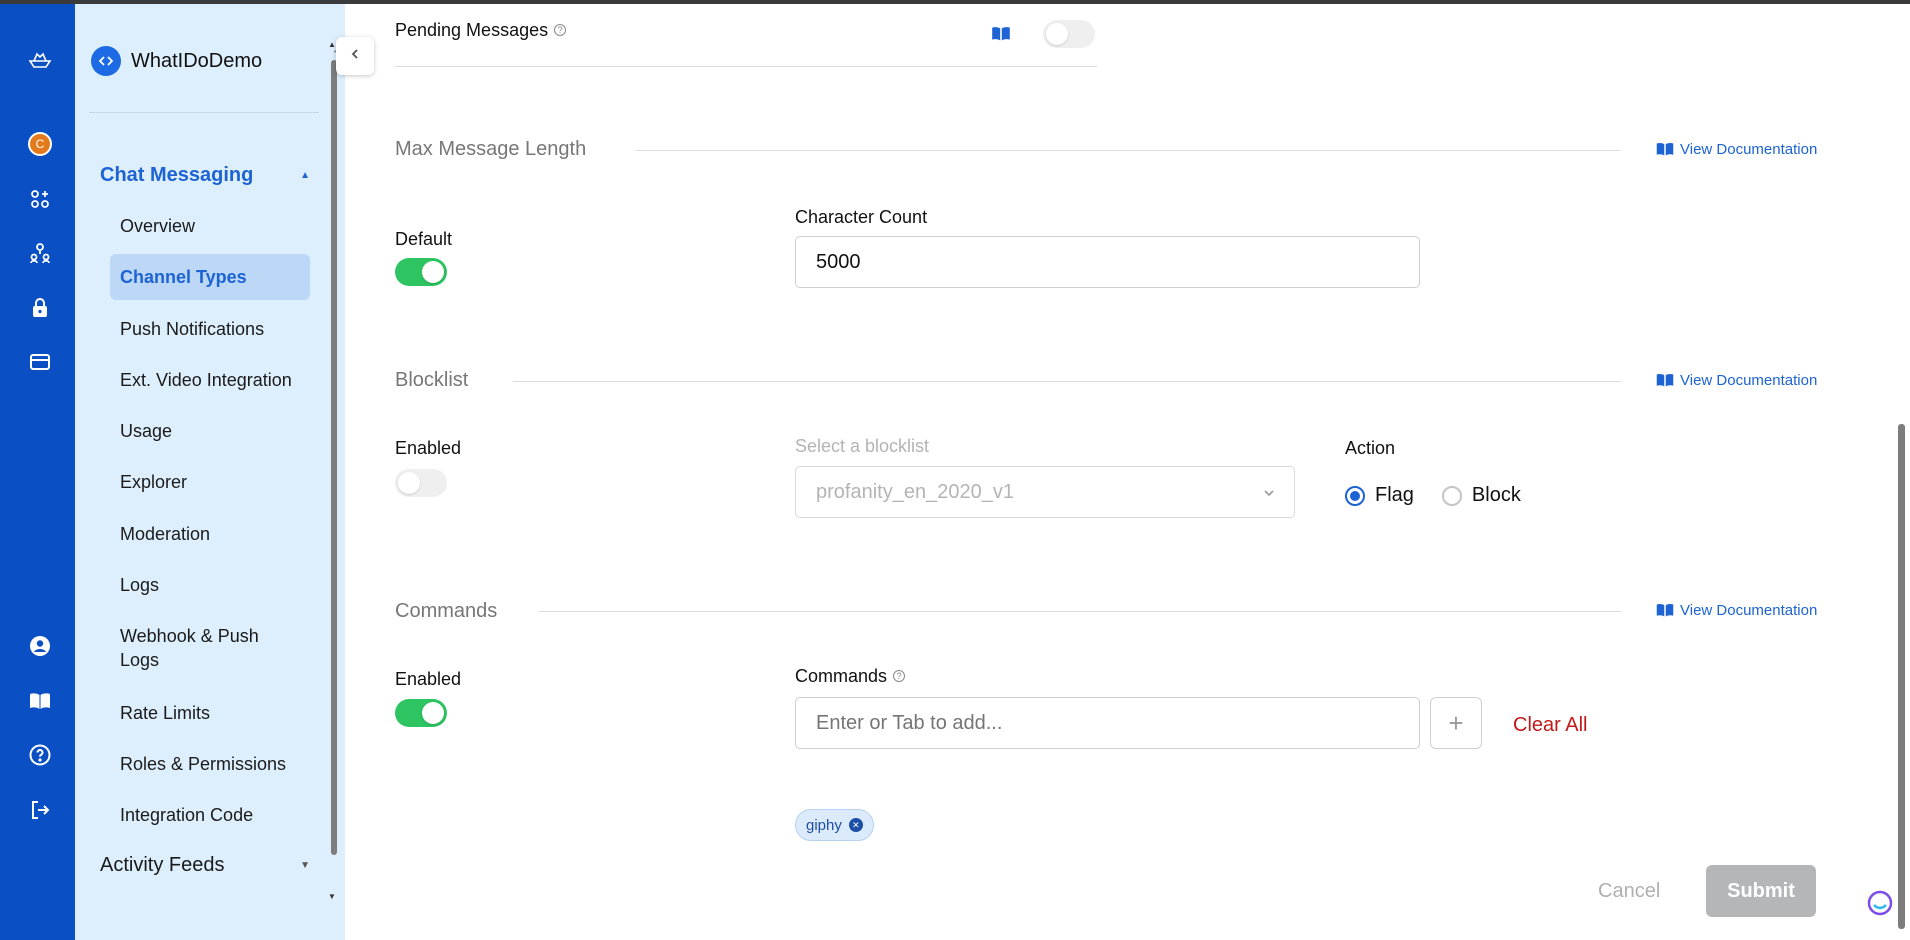 This screenshot has width=1910, height=940. I want to click on action-label: Action, so click(1370, 448).